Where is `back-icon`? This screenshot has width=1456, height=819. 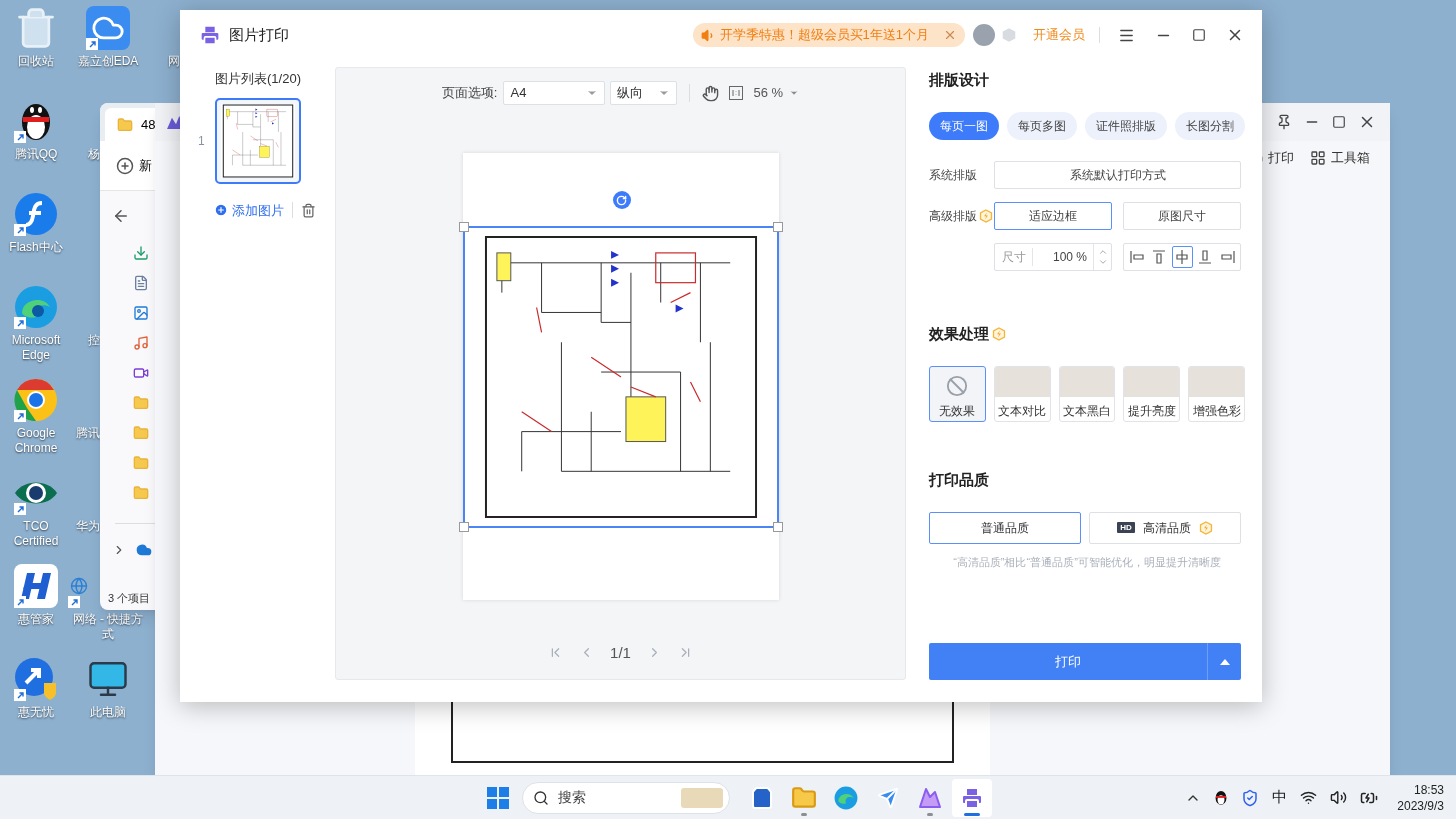
back-icon is located at coordinates (121, 216).